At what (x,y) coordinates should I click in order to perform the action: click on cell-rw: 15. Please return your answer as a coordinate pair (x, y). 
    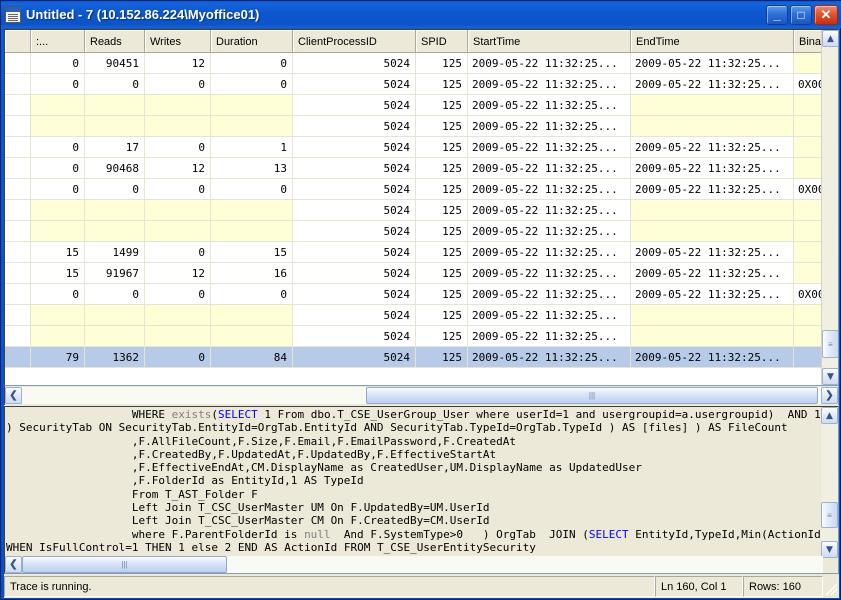
    Looking at the image, I should click on (57, 252).